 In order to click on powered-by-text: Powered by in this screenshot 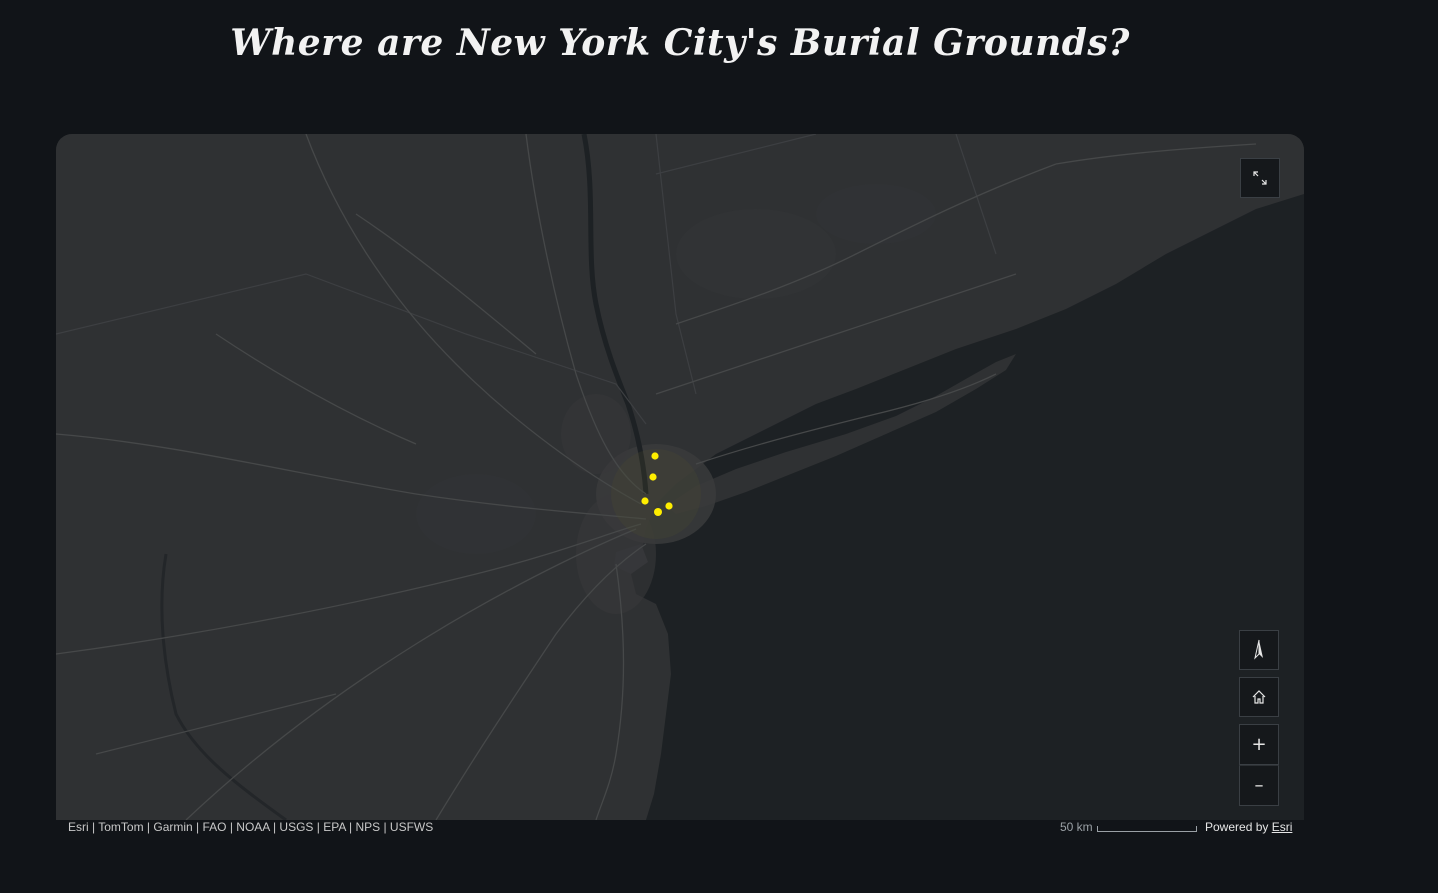, I will do `click(1237, 827)`.